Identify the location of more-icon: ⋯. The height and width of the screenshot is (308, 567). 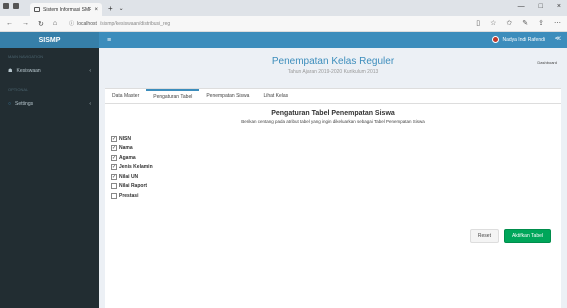
(557, 23).